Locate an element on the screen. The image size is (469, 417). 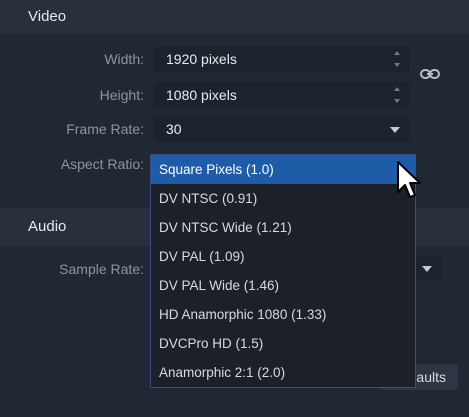
aspect-ratio-label: Aspect Ratio: is located at coordinates (102, 164).